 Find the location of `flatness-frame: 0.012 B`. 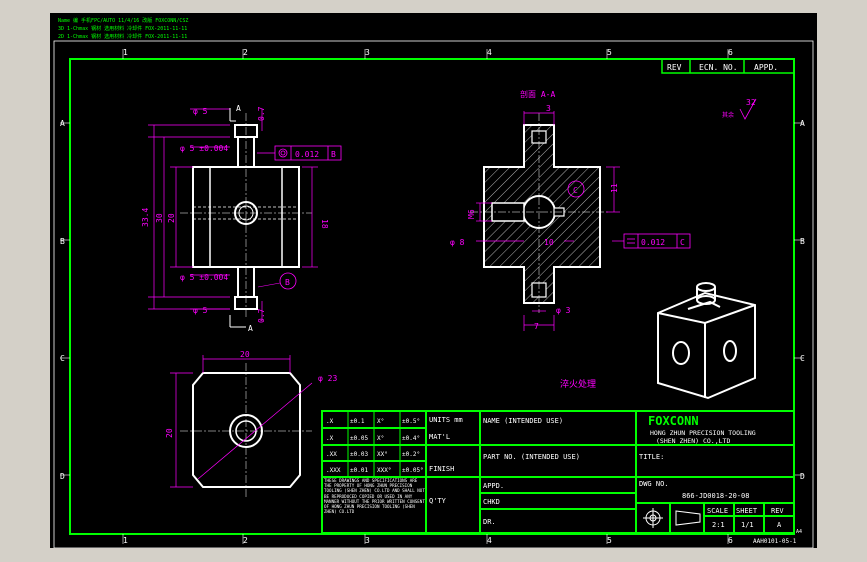

flatness-frame: 0.012 B is located at coordinates (308, 153).